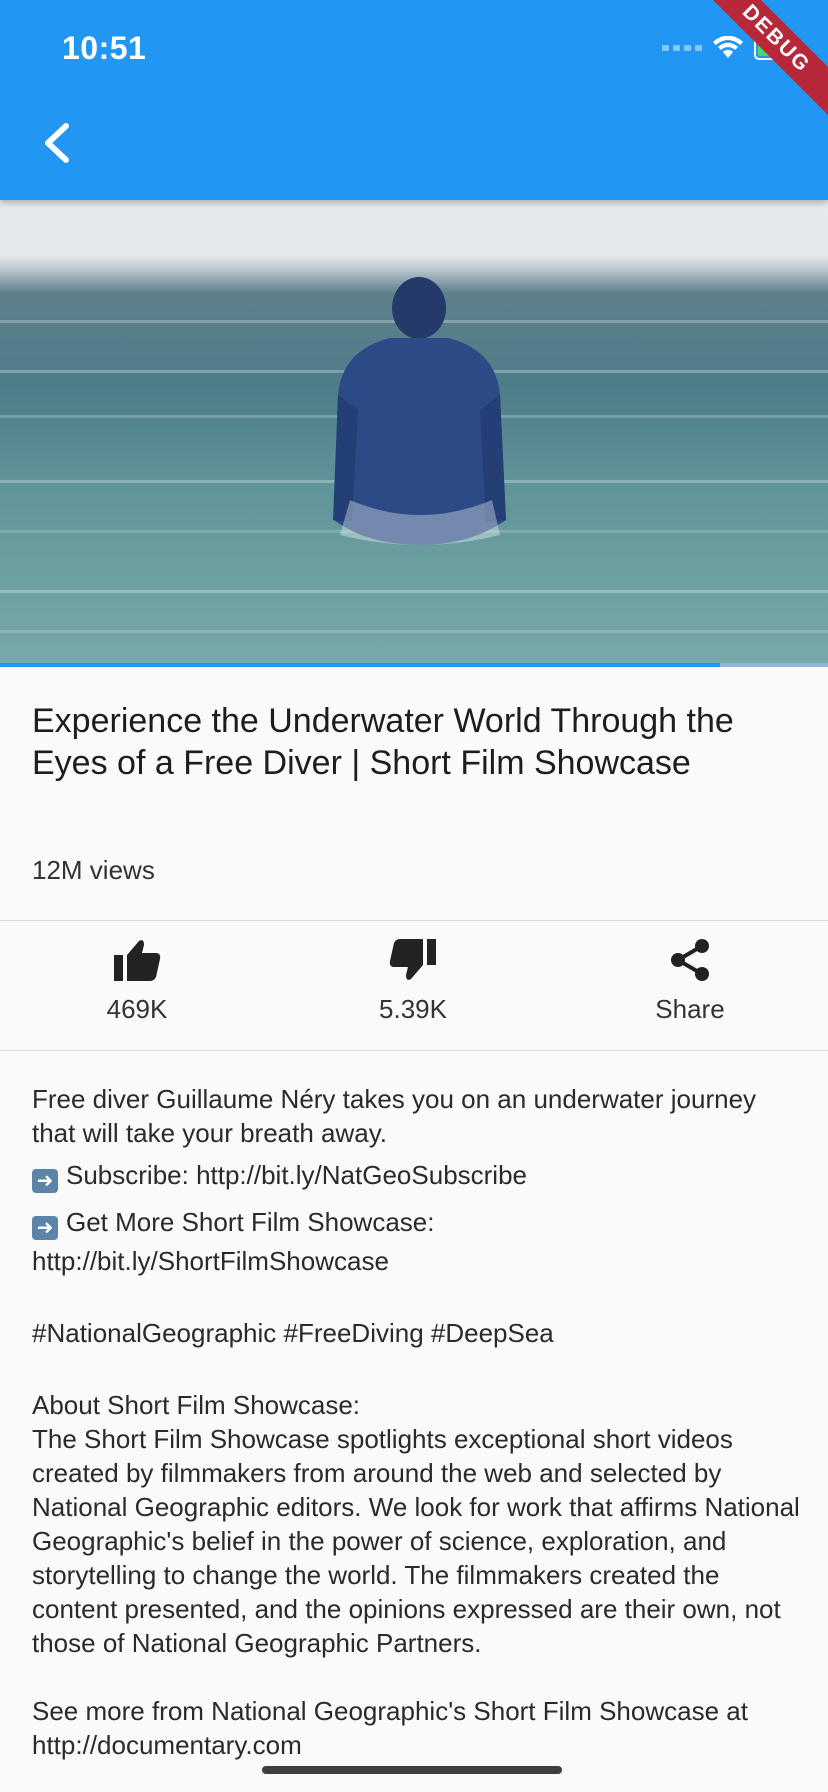  I want to click on hashtags: #NationalGeographic #FreeDiving #DeepSea, so click(417, 1333).